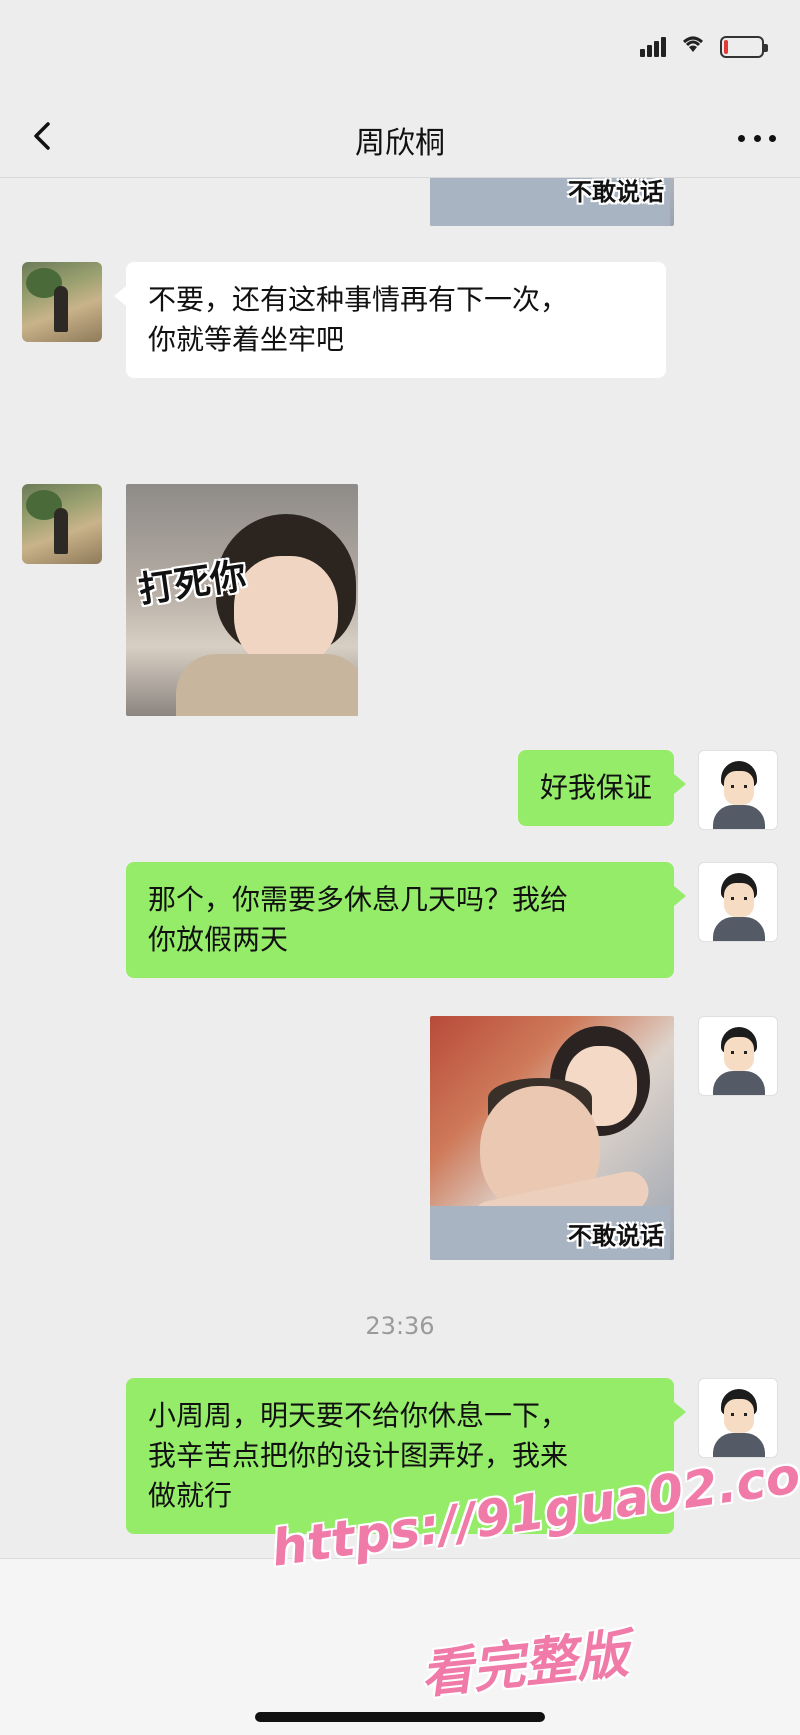 The height and width of the screenshot is (1735, 800). What do you see at coordinates (653, 46) in the screenshot?
I see `signal-icon` at bounding box center [653, 46].